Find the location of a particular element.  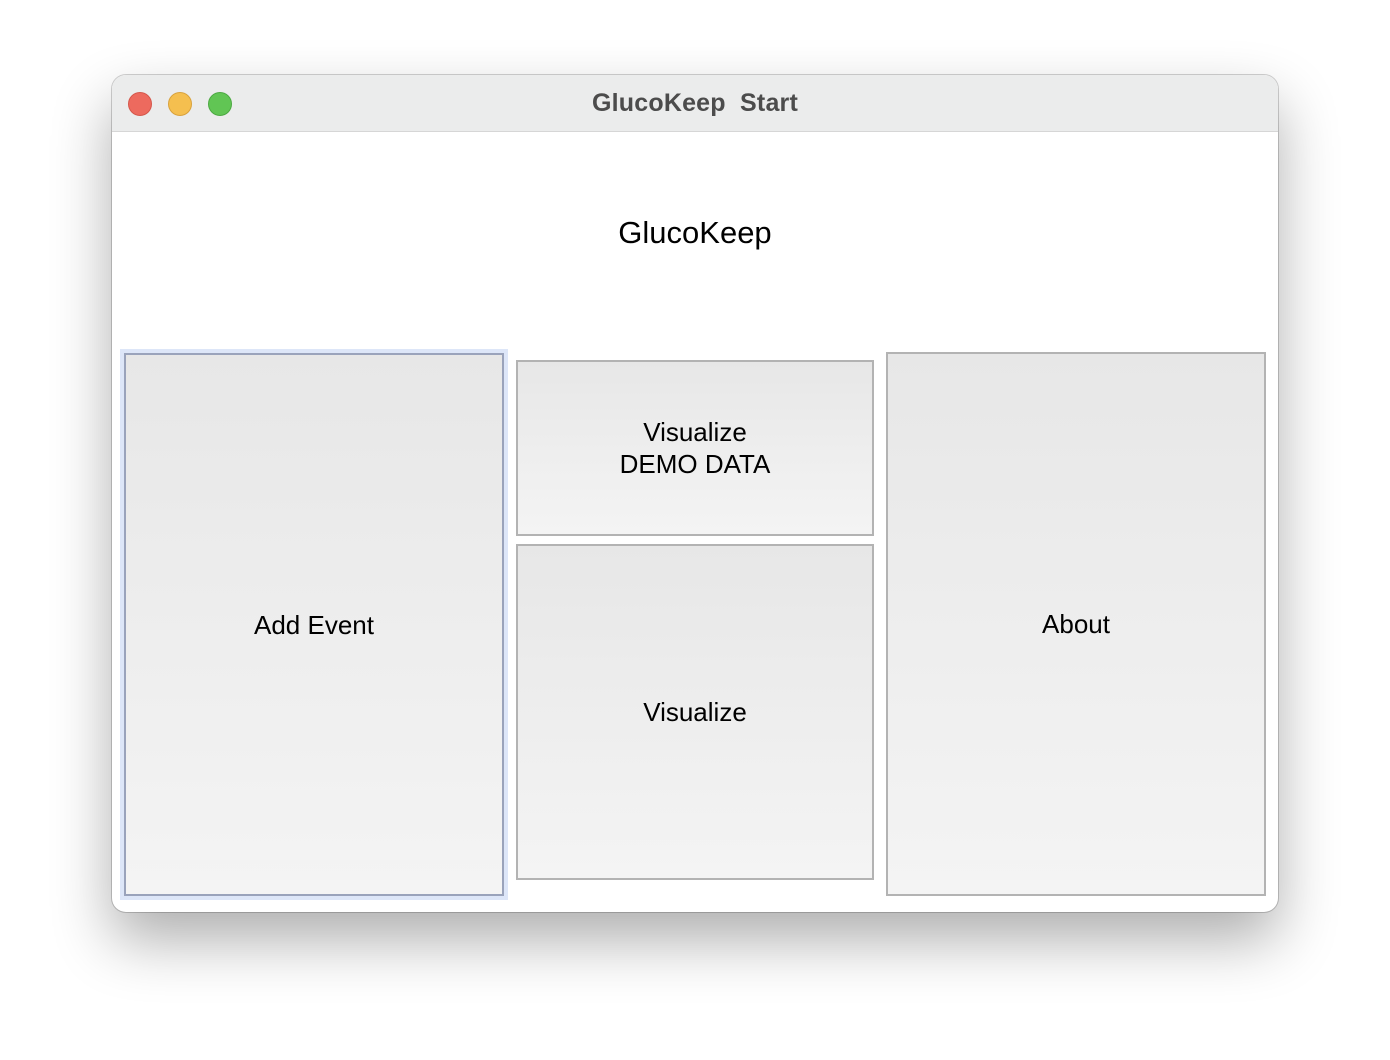

visualize-demo-data-label: Visualize DEMO DATA is located at coordinates (695, 448).